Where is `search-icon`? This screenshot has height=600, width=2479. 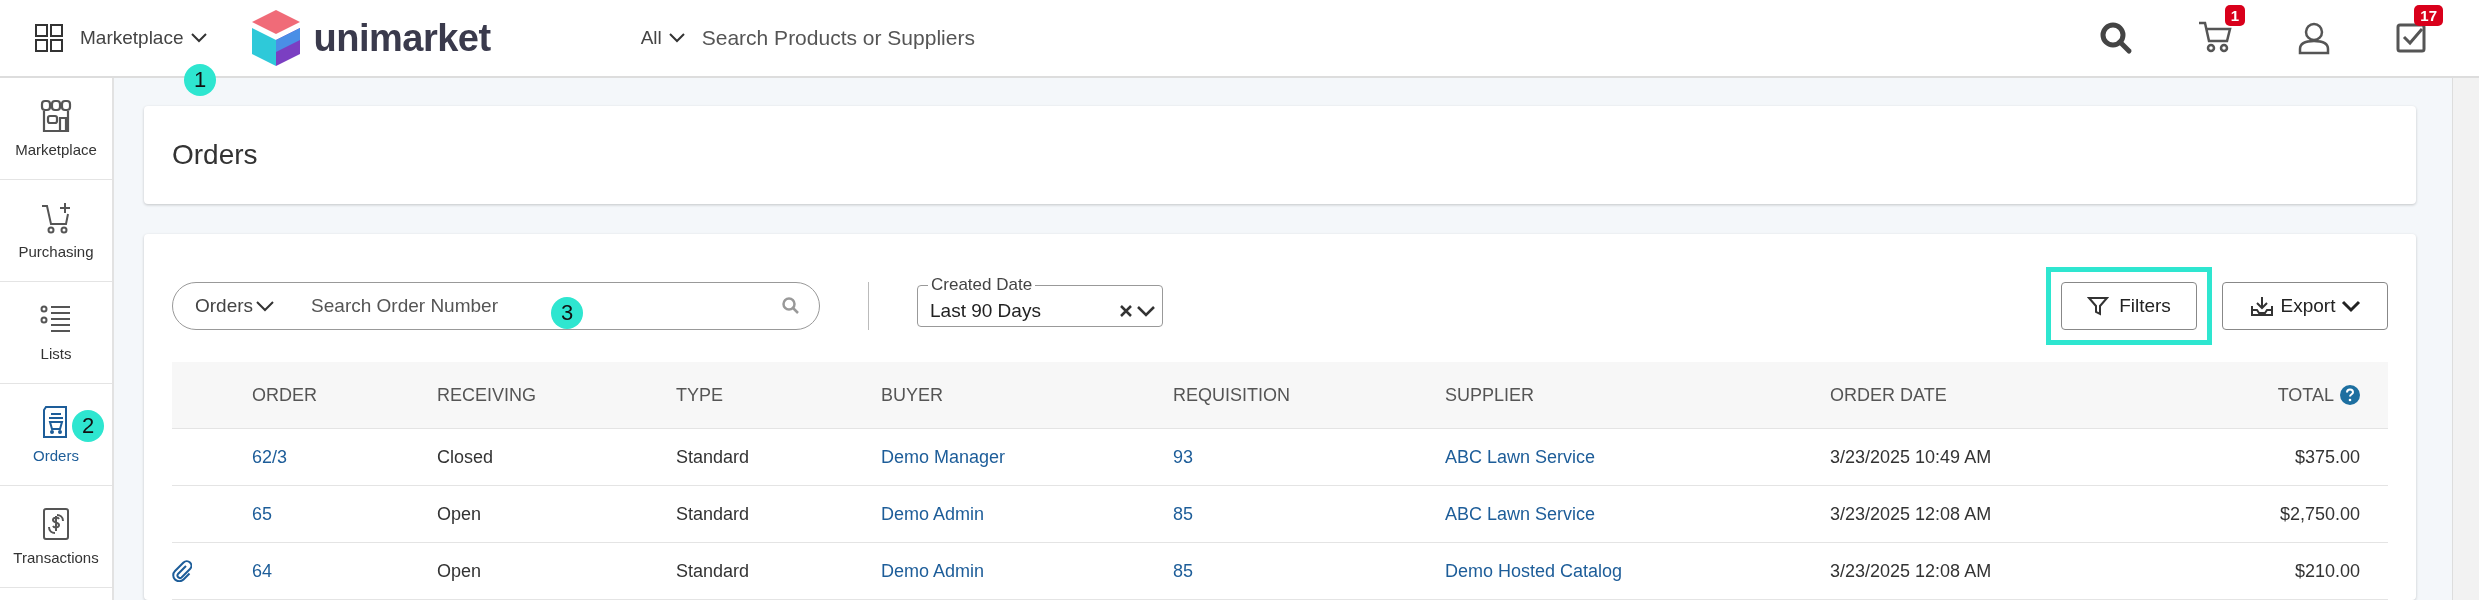 search-icon is located at coordinates (2116, 38).